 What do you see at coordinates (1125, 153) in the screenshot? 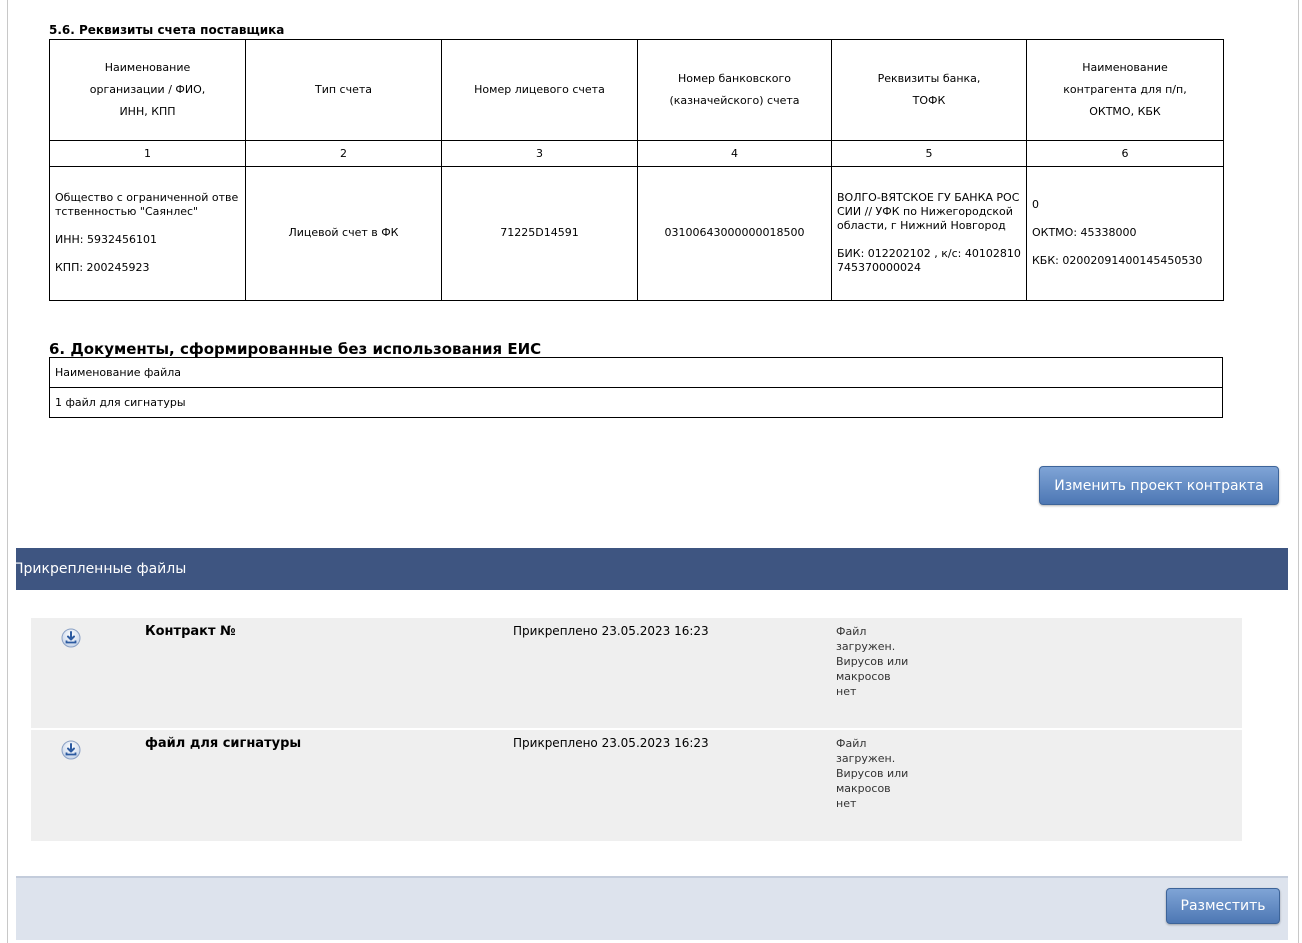
I see `column-number: 6` at bounding box center [1125, 153].